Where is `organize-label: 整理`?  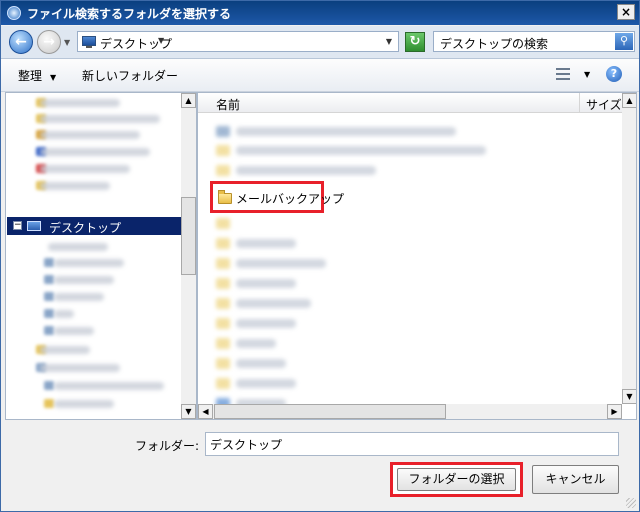
organize-label: 整理 is located at coordinates (30, 76).